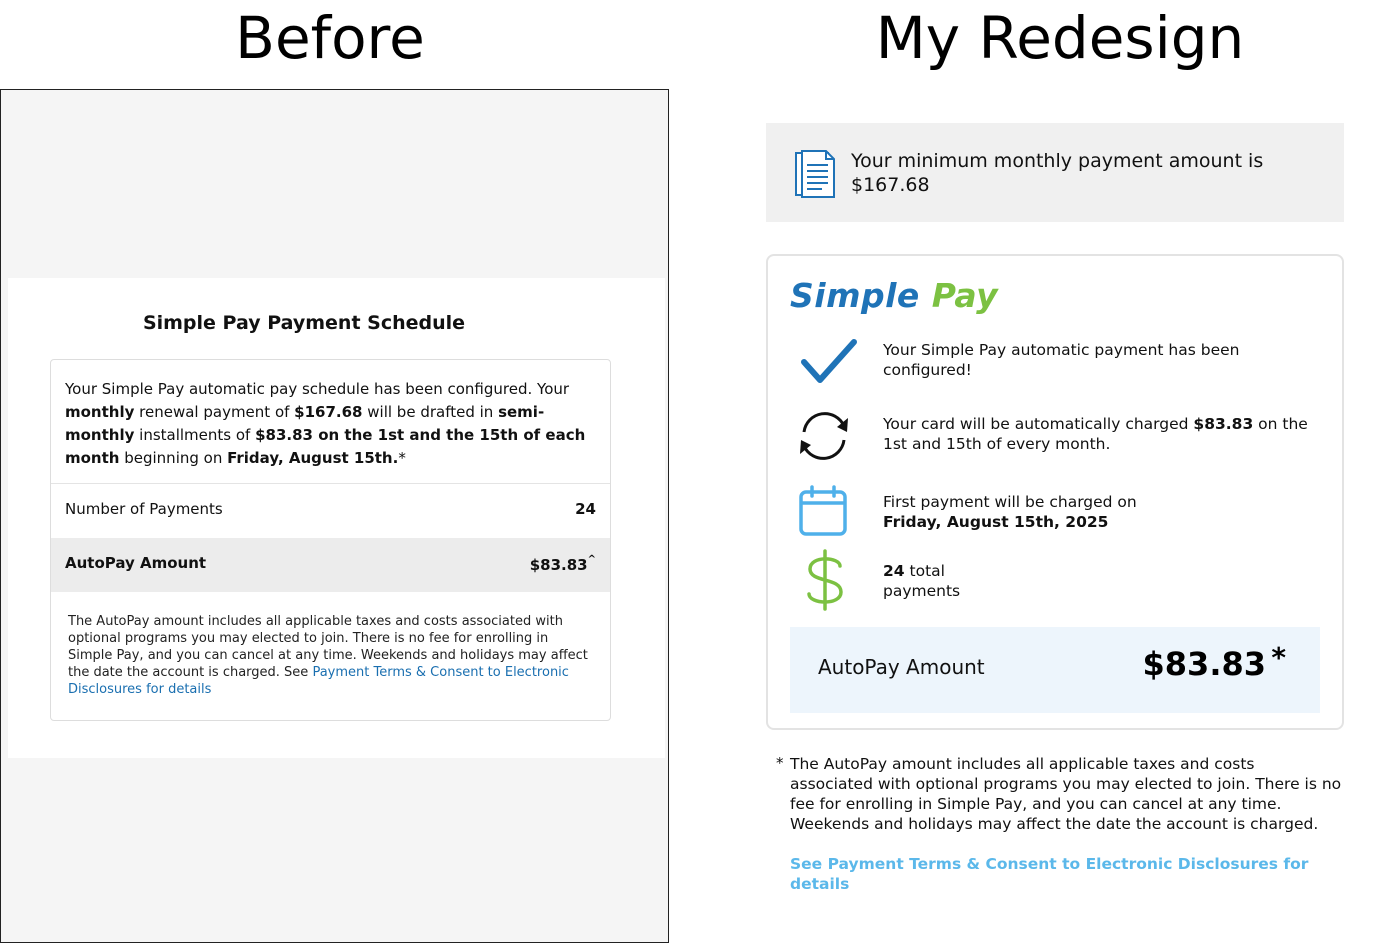 The width and height of the screenshot is (1380, 945). I want to click on number-of-payments-row: Number of Payments 24, so click(330, 510).